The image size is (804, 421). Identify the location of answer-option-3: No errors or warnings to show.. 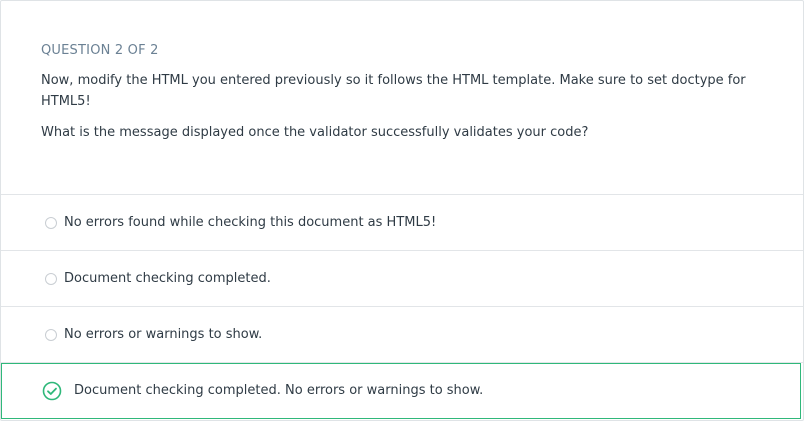
(402, 335).